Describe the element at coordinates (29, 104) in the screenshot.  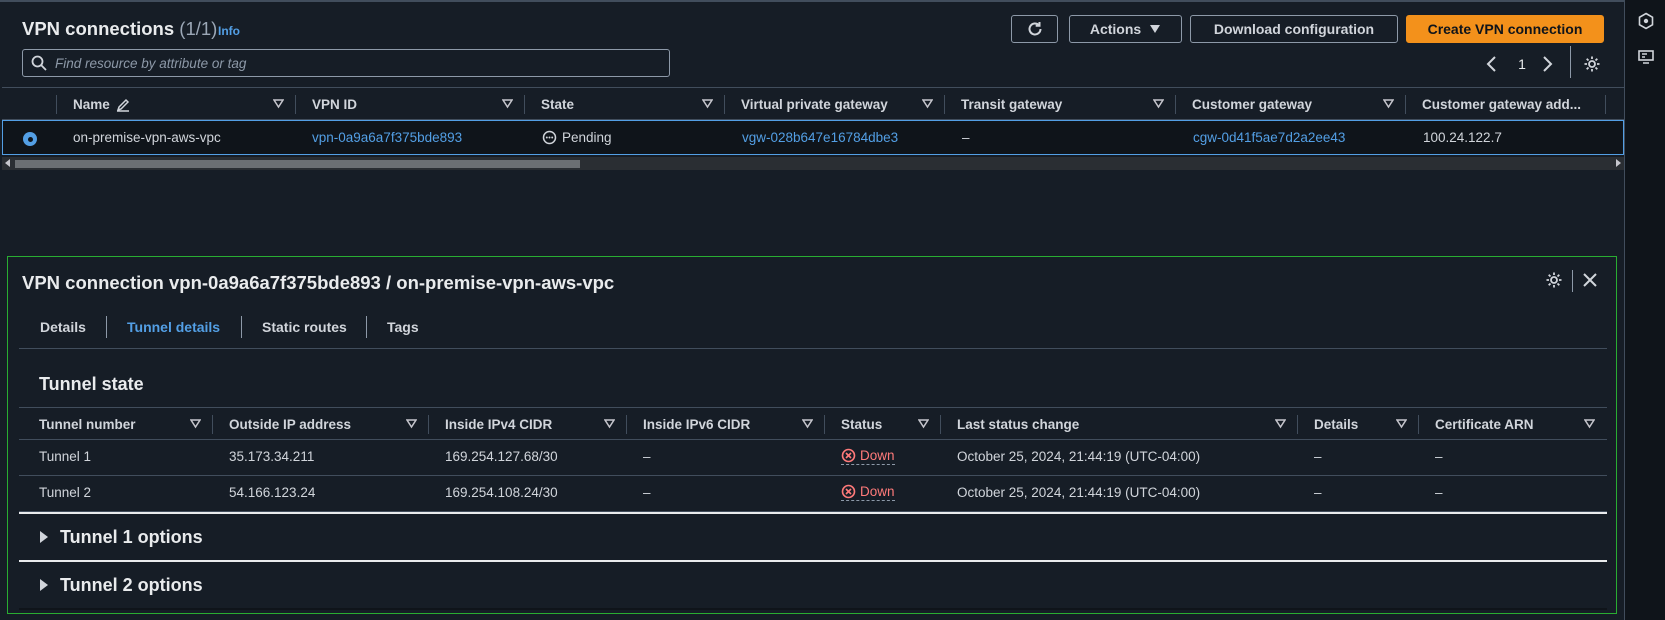
I see `select-column-header` at that location.